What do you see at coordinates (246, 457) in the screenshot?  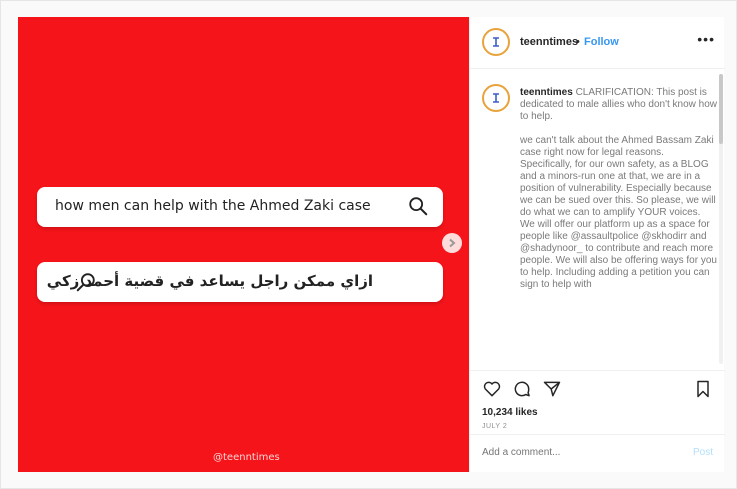 I see `image-watermark: @teenntimes` at bounding box center [246, 457].